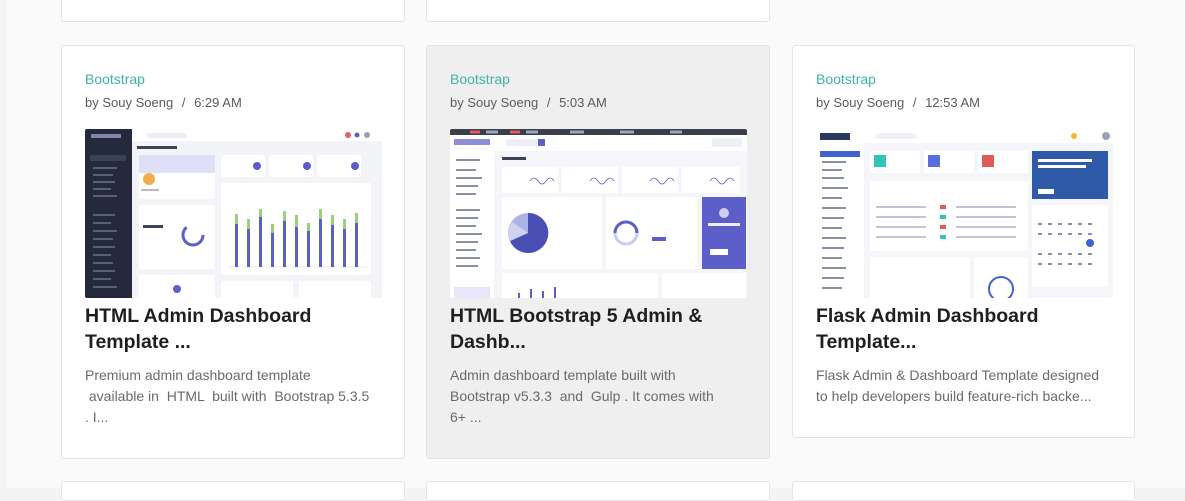  I want to click on post-meta: by Souy Soeng / 6:29 AM, so click(163, 102).